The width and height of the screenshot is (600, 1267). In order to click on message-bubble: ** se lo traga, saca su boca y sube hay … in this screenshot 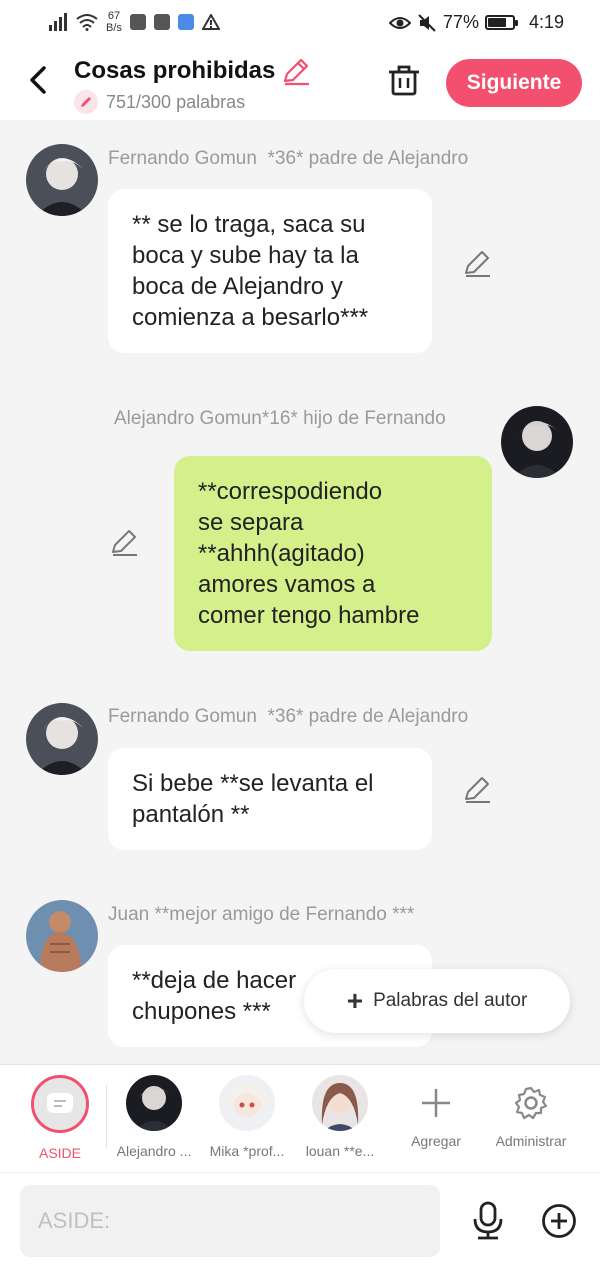, I will do `click(270, 271)`.